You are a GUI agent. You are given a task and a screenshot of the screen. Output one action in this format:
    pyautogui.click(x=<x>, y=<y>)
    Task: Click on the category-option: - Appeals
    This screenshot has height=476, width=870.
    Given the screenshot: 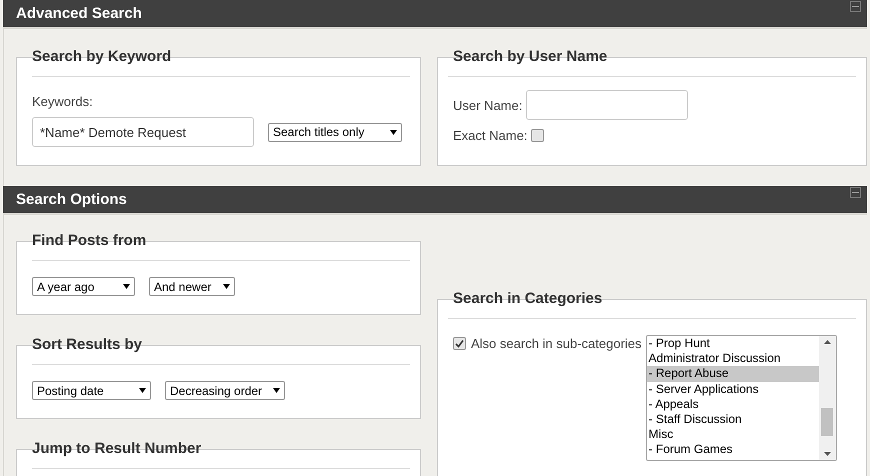 What is the action you would take?
    pyautogui.click(x=732, y=404)
    